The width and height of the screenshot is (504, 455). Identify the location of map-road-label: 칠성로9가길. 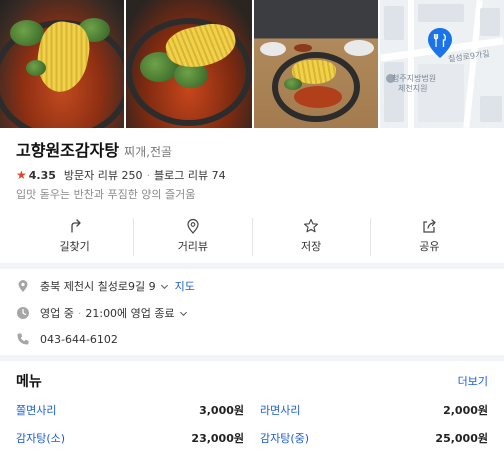
(469, 56).